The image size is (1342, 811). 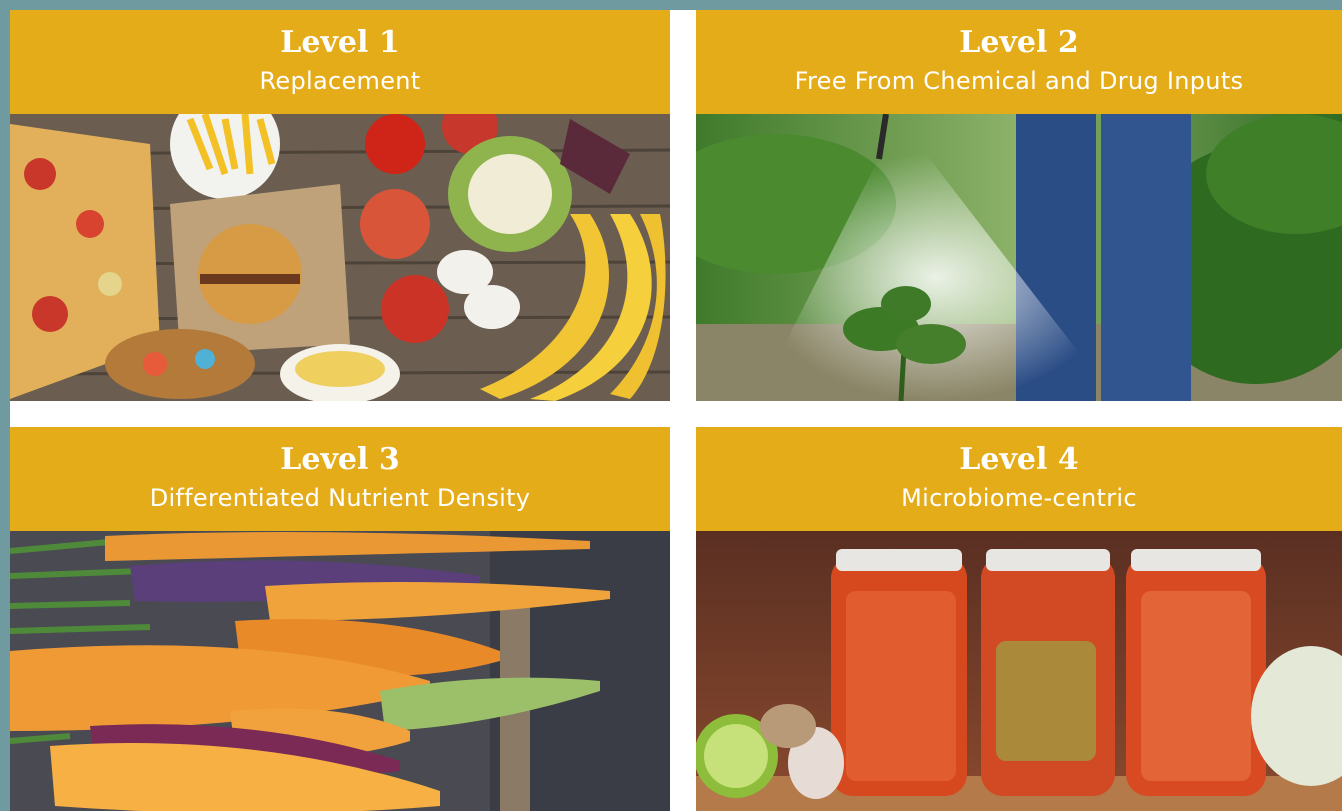 What do you see at coordinates (340, 459) in the screenshot?
I see `level-3-title: Level 3` at bounding box center [340, 459].